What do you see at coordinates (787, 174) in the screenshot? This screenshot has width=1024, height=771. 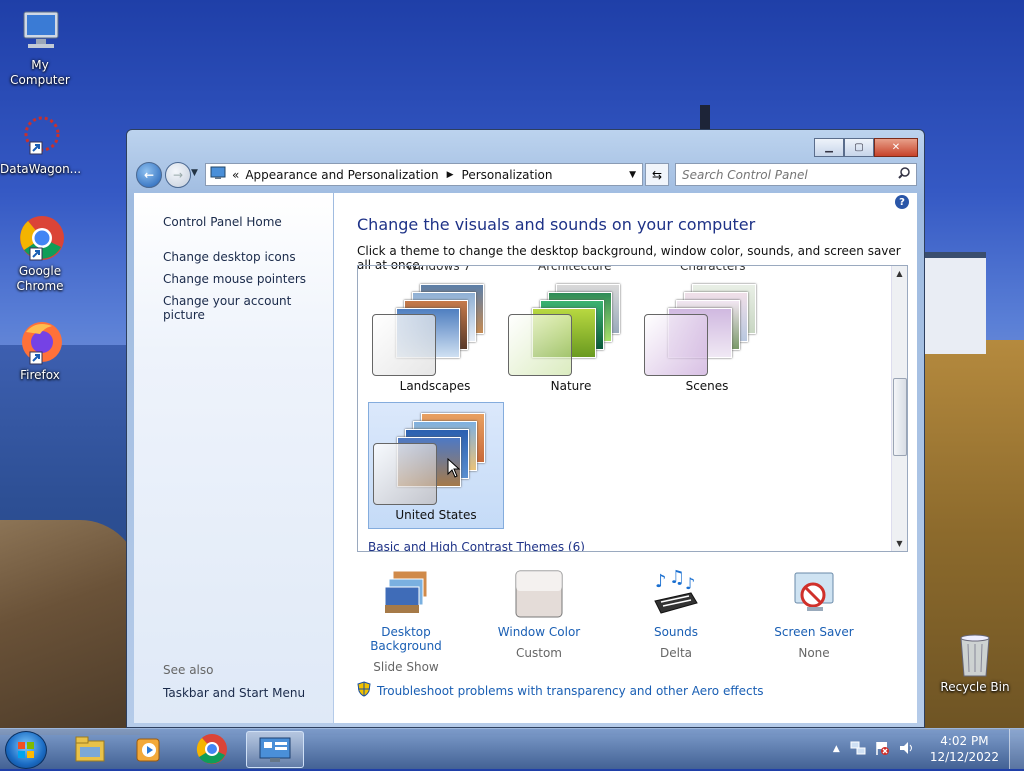 I see `search-input` at bounding box center [787, 174].